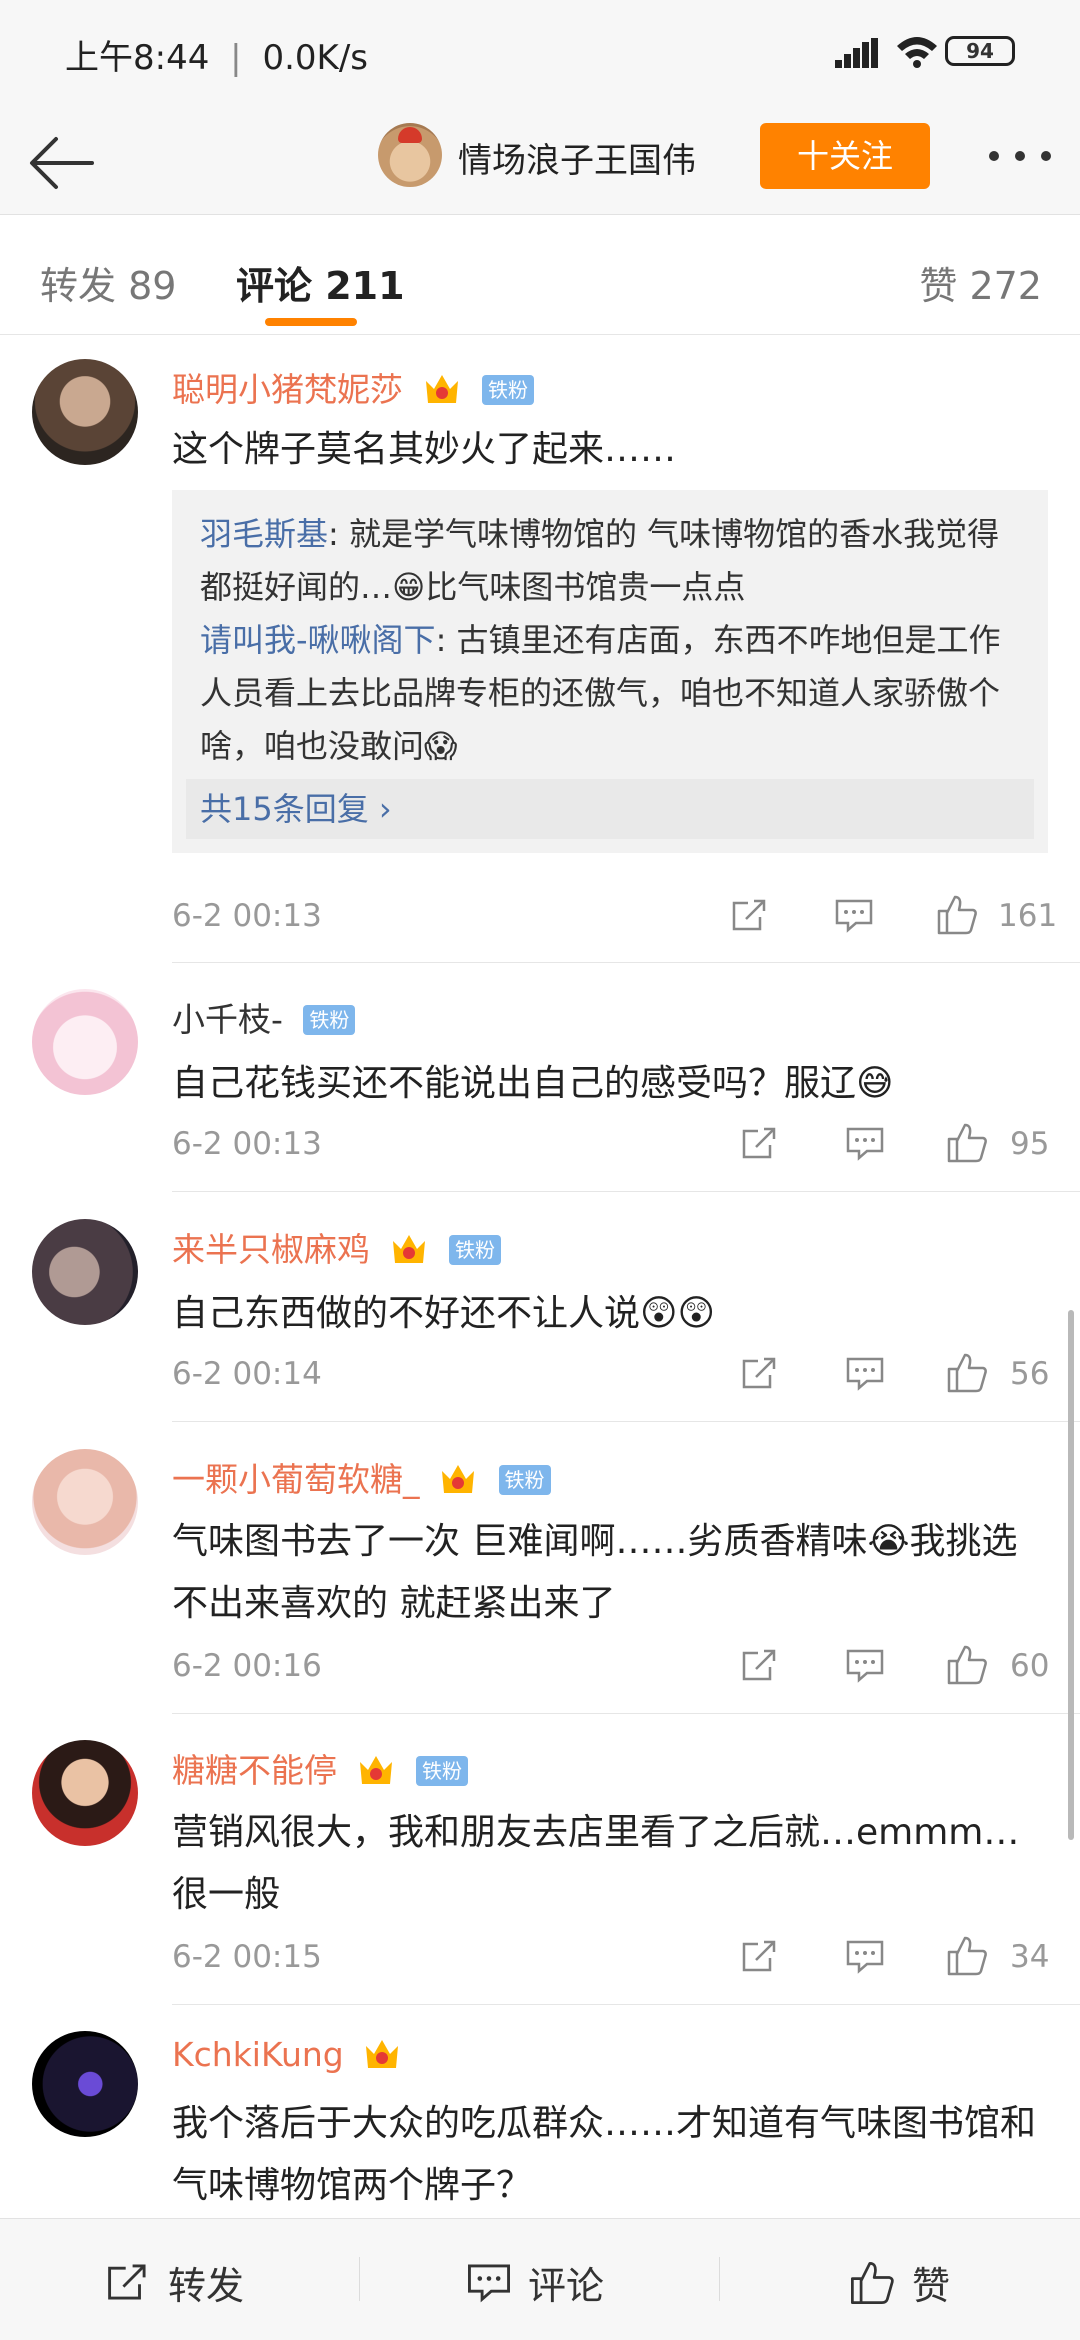 The width and height of the screenshot is (1080, 2340). I want to click on tab-bar: 转发 89 评论 211 赞 272, so click(540, 275).